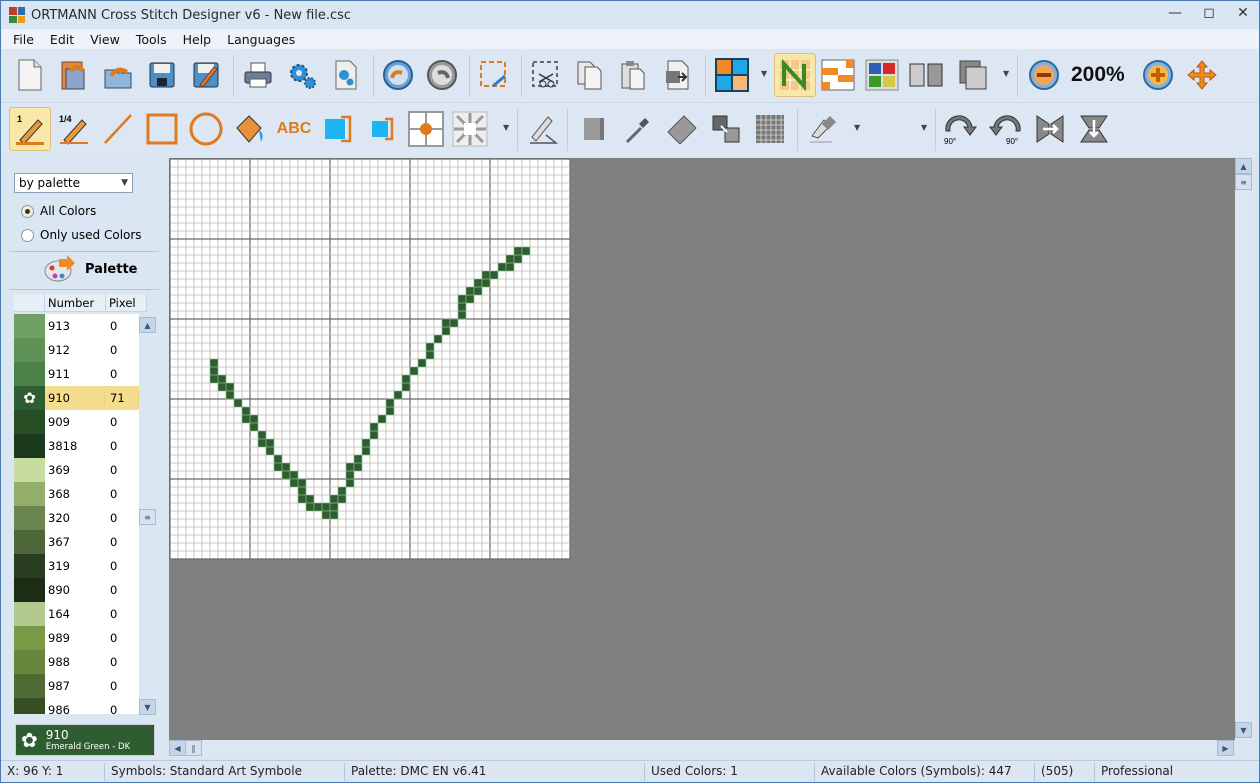  Describe the element at coordinates (250, 129) in the screenshot. I see `fill-tool` at that location.